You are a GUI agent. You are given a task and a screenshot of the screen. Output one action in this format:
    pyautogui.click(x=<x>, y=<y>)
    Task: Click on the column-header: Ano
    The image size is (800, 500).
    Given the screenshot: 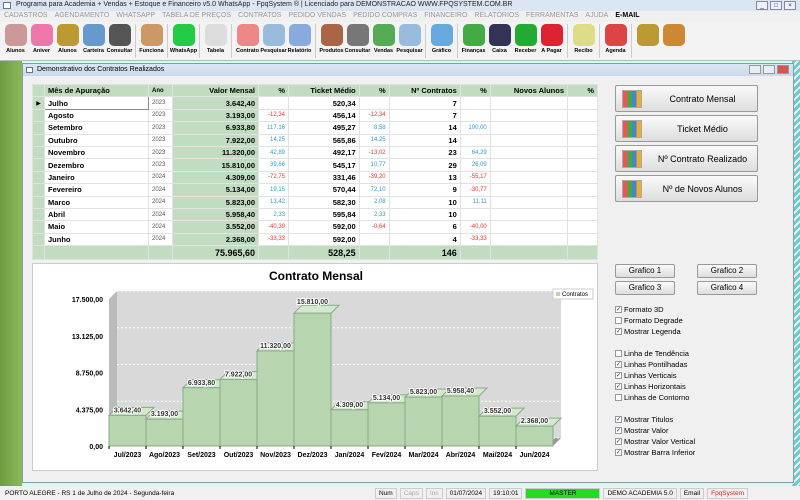 What is the action you would take?
    pyautogui.click(x=160, y=90)
    